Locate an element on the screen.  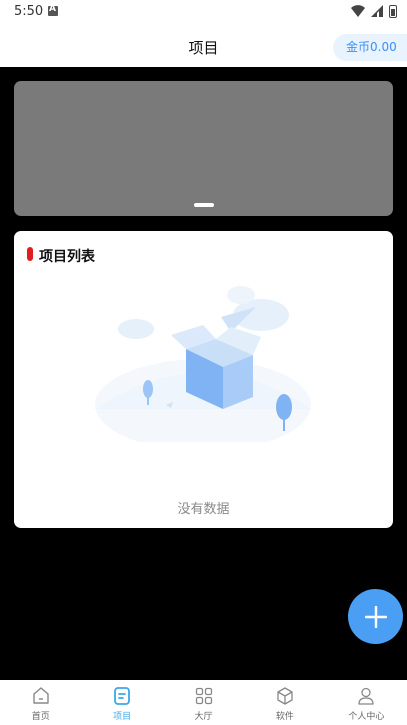
tab-hall: 大厅 is located at coordinates (203, 702).